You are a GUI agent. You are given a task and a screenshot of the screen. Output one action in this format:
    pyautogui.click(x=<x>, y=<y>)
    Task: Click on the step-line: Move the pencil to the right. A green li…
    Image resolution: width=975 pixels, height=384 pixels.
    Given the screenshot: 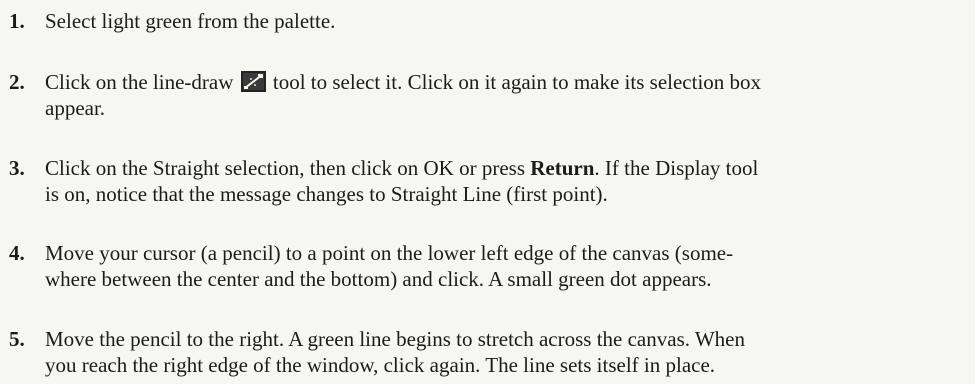 What is the action you would take?
    pyautogui.click(x=395, y=339)
    